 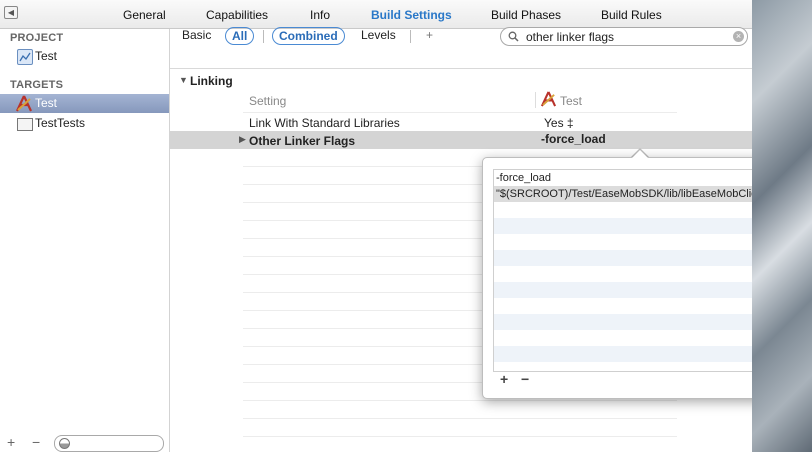 I want to click on remove-flag-button: −, so click(x=525, y=379).